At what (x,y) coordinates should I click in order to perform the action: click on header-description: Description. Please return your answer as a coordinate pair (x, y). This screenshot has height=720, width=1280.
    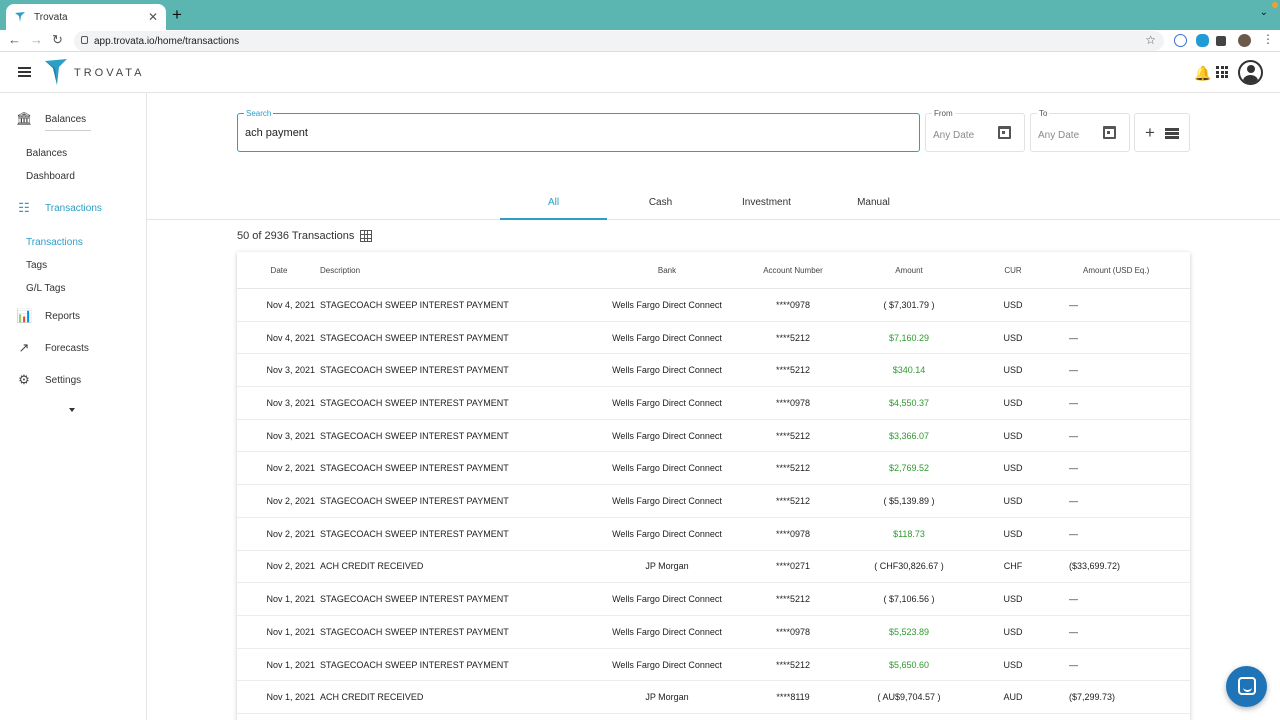
    Looking at the image, I should click on (340, 270).